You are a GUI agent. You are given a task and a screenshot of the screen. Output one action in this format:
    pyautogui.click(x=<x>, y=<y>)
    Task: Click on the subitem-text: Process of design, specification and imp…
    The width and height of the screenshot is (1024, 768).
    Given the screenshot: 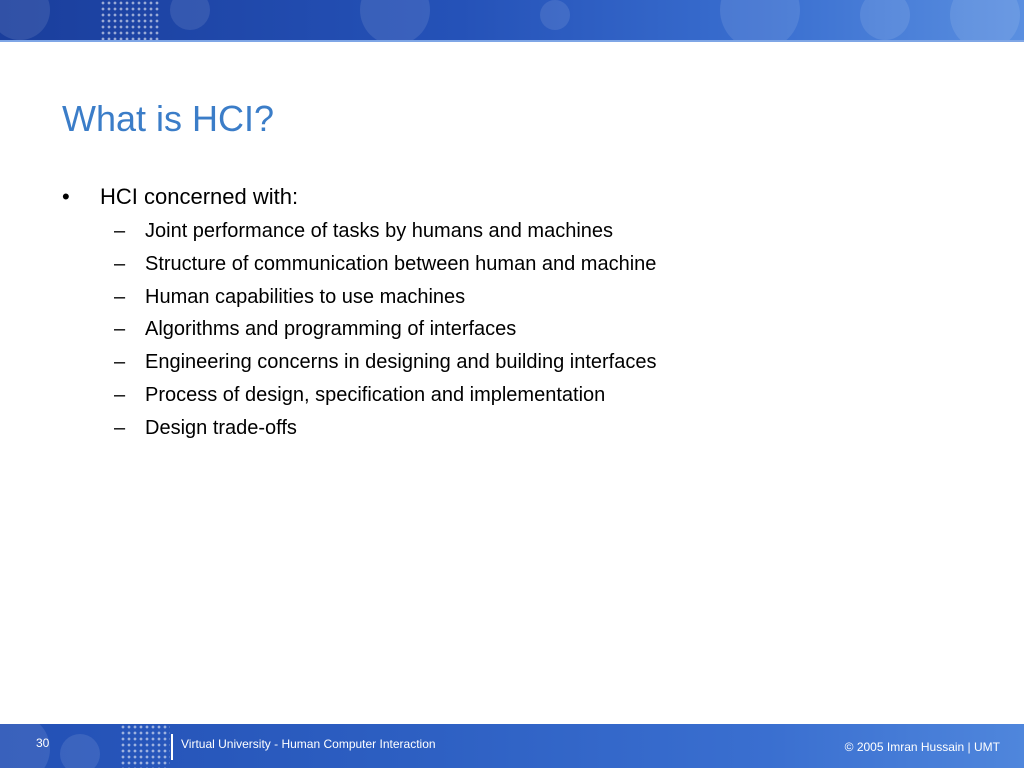 What is the action you would take?
    pyautogui.click(x=375, y=394)
    